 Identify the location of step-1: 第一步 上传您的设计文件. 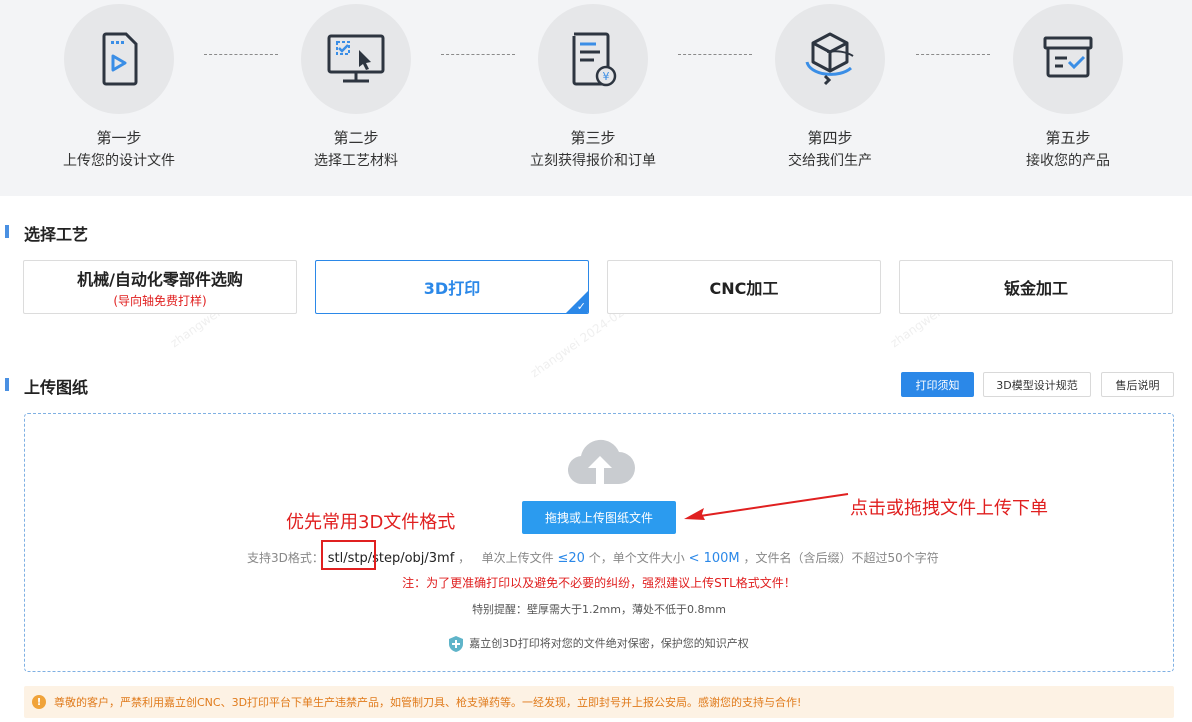
(119, 85).